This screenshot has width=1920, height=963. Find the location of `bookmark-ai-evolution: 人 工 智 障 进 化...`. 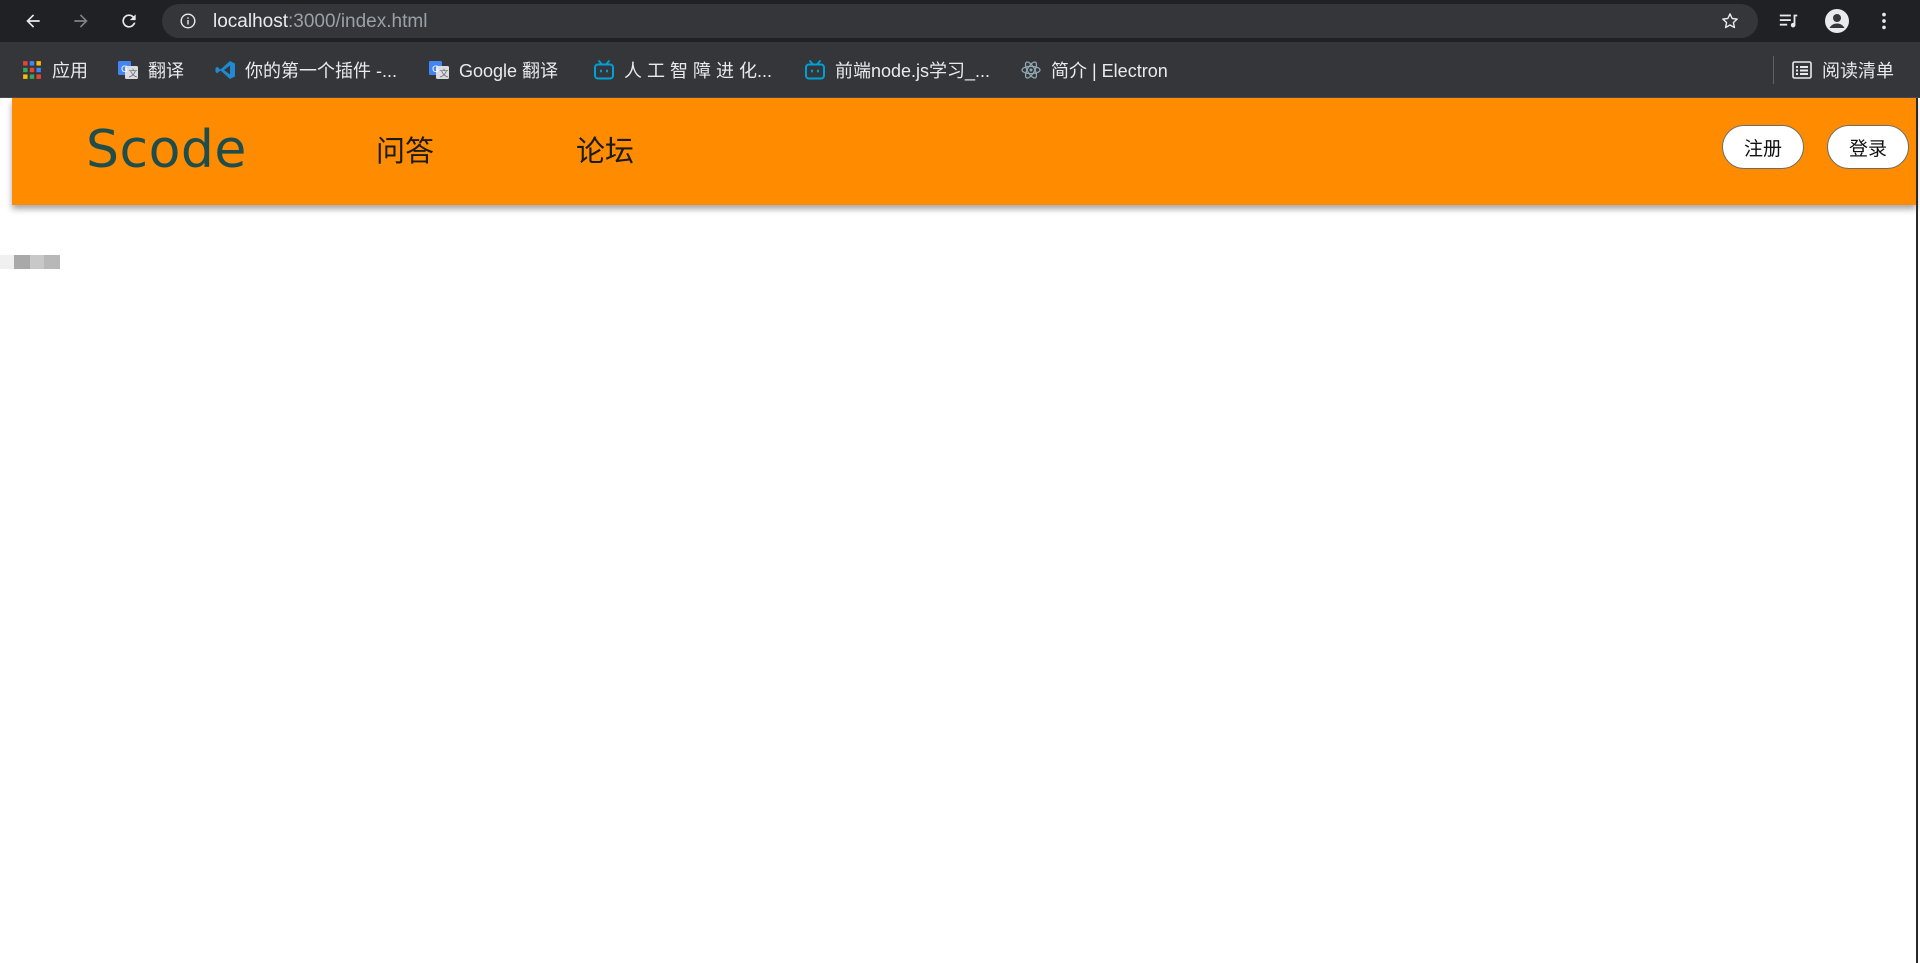

bookmark-ai-evolution: 人 工 智 障 进 化... is located at coordinates (682, 70).